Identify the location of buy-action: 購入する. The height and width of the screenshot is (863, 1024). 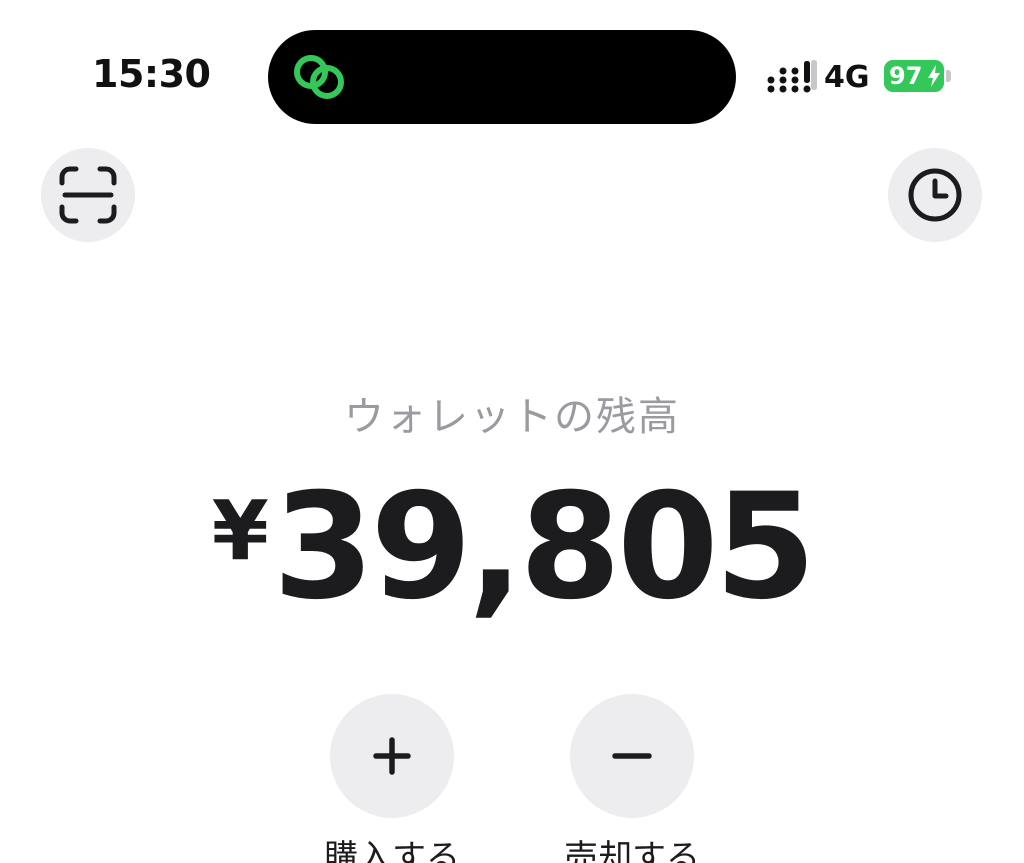
(392, 778).